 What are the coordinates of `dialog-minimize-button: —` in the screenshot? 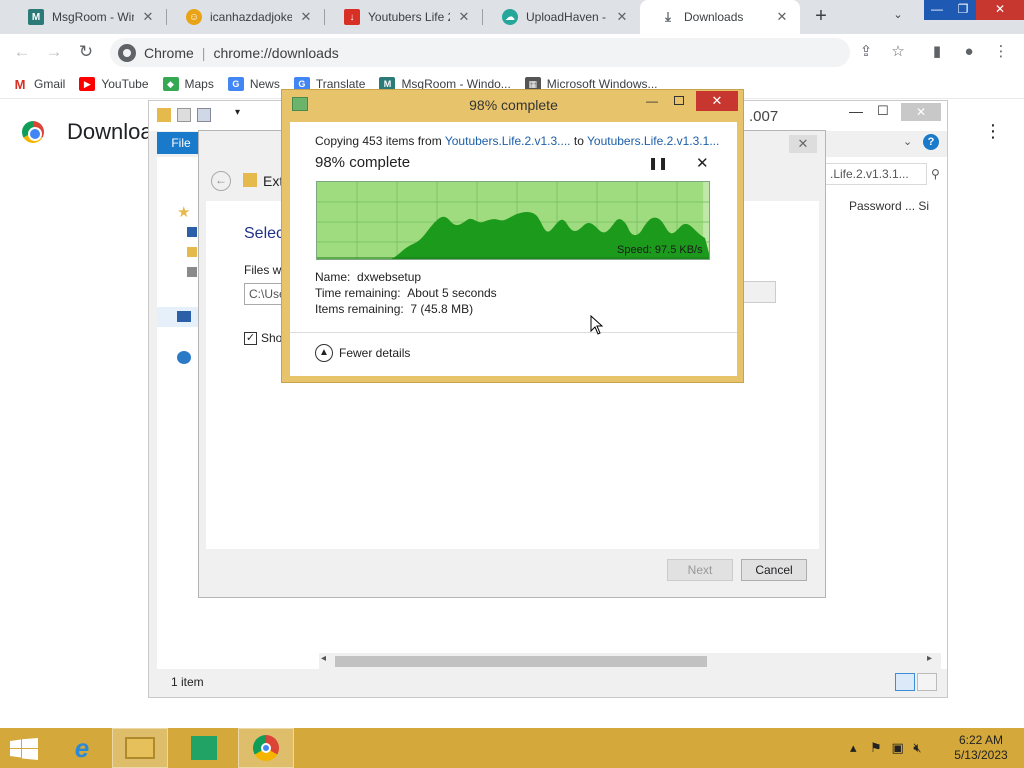 It's located at (652, 101).